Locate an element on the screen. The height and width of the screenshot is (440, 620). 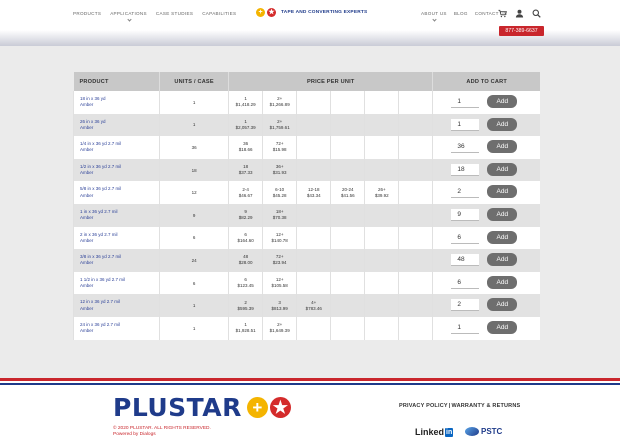
price-tier: 2 $595.39 is located at coordinates (245, 305).